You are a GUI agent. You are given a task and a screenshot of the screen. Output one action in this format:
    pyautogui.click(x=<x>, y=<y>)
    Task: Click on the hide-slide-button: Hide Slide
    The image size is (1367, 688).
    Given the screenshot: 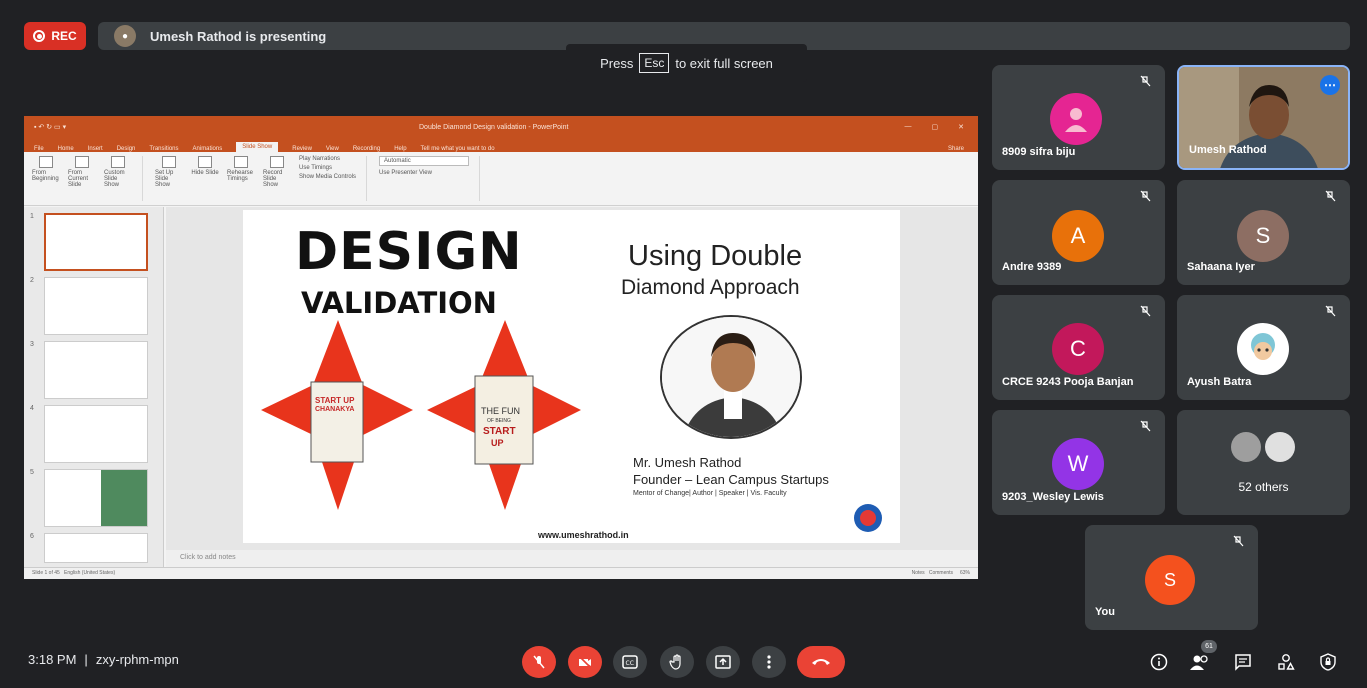 What is the action you would take?
    pyautogui.click(x=205, y=166)
    